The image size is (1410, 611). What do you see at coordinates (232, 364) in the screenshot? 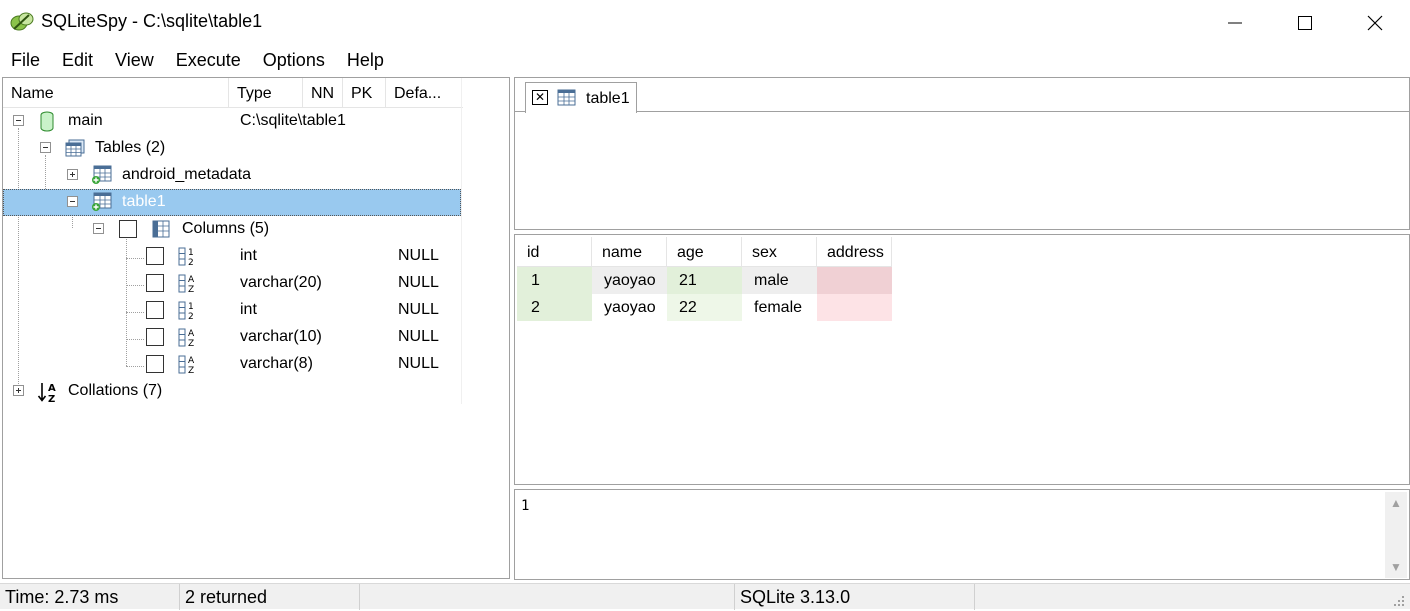
I see `tree-node-column: A Z varchar(8) NULL` at bounding box center [232, 364].